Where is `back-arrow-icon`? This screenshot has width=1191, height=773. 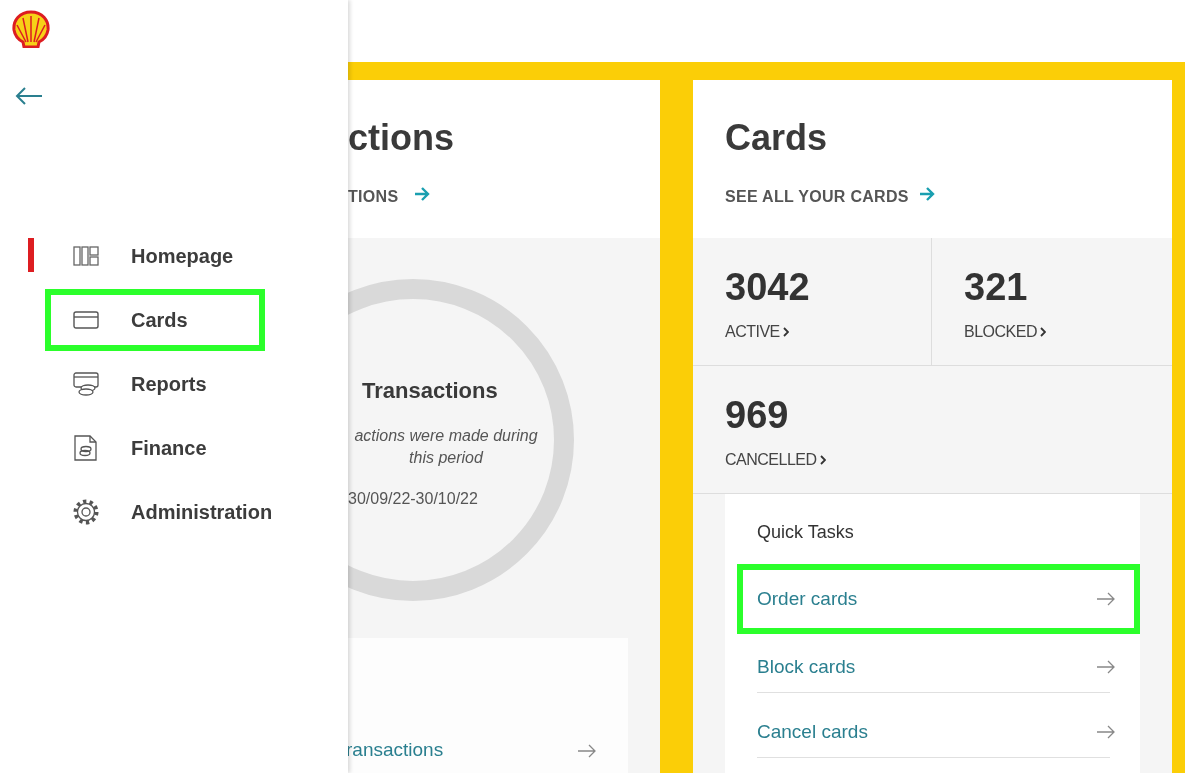
back-arrow-icon is located at coordinates (29, 96).